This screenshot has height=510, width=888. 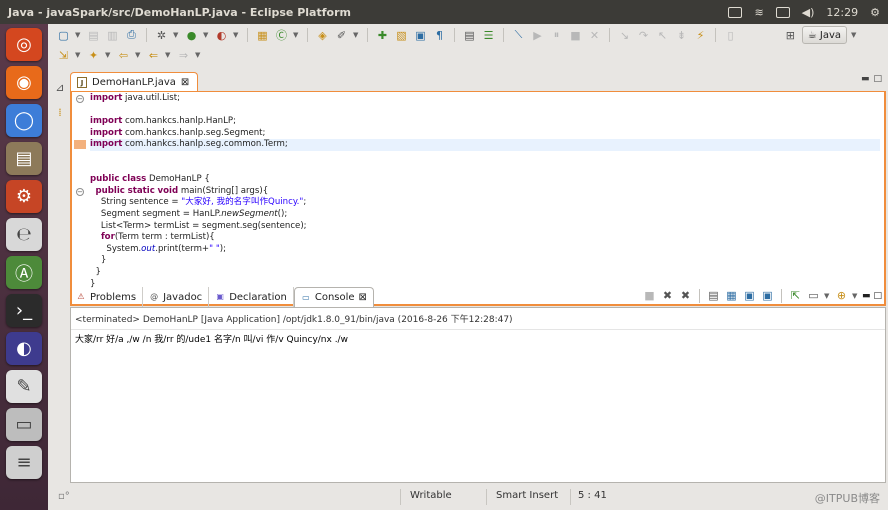 I want to click on back-arrow-icon: ⇐, so click(x=153, y=55).